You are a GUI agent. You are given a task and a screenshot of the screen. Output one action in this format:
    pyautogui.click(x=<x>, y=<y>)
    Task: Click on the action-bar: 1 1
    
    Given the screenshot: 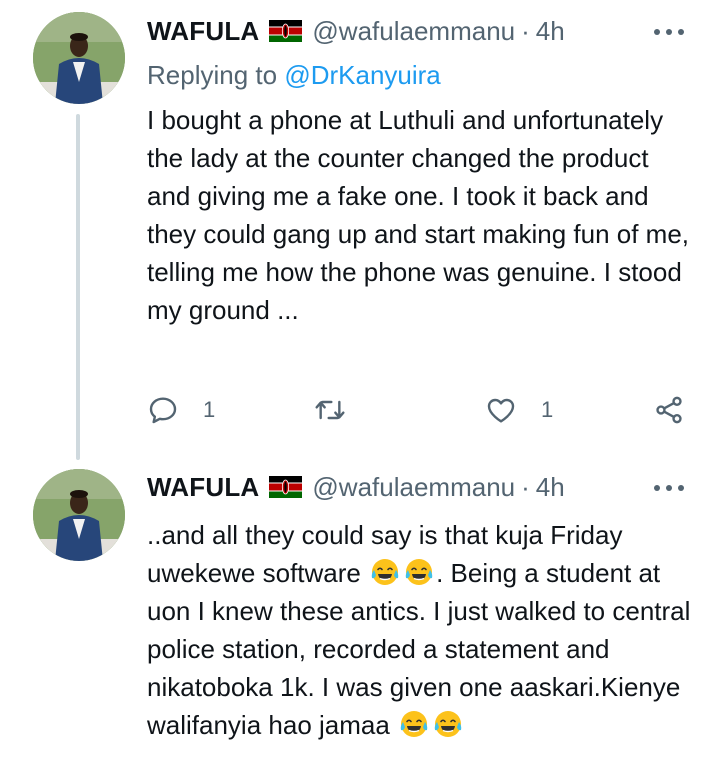 What is the action you would take?
    pyautogui.click(x=419, y=410)
    